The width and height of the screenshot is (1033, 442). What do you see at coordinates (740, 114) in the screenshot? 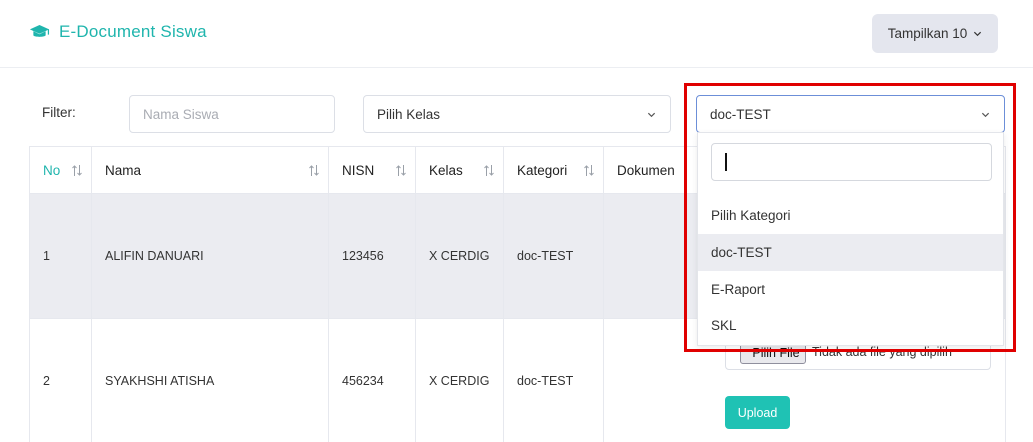
I see `kategori-select-value: doc-TEST` at bounding box center [740, 114].